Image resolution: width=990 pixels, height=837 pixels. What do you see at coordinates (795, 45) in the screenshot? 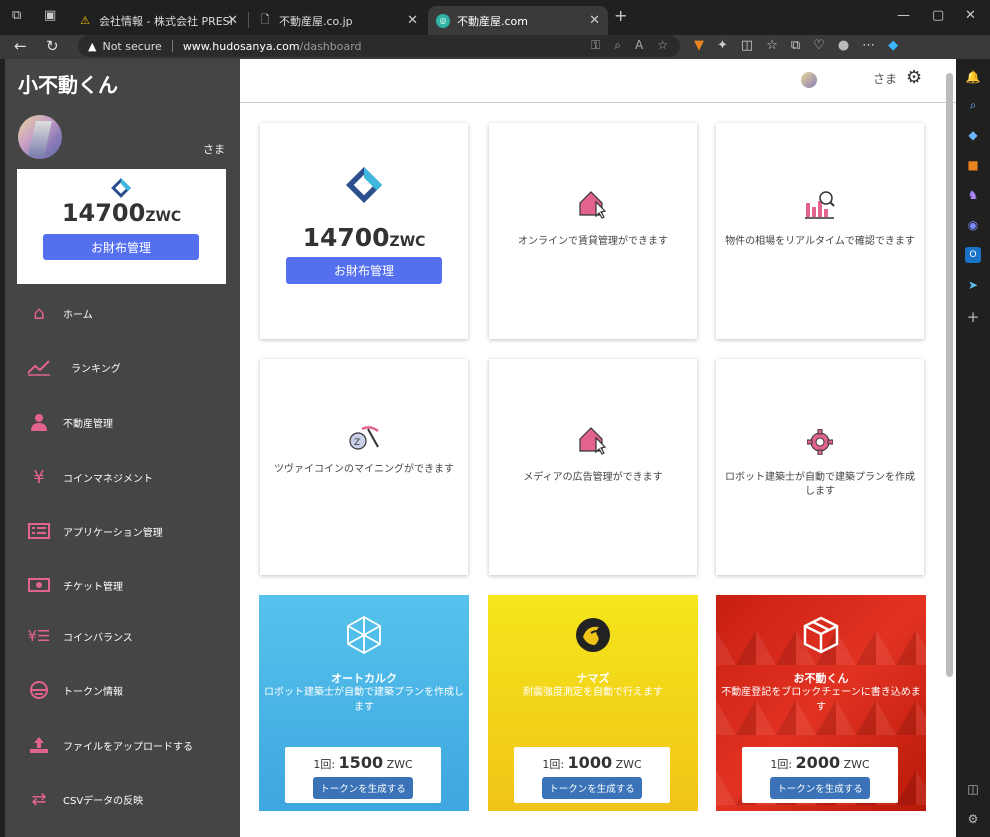
I see `collections-icon: ⧉` at bounding box center [795, 45].